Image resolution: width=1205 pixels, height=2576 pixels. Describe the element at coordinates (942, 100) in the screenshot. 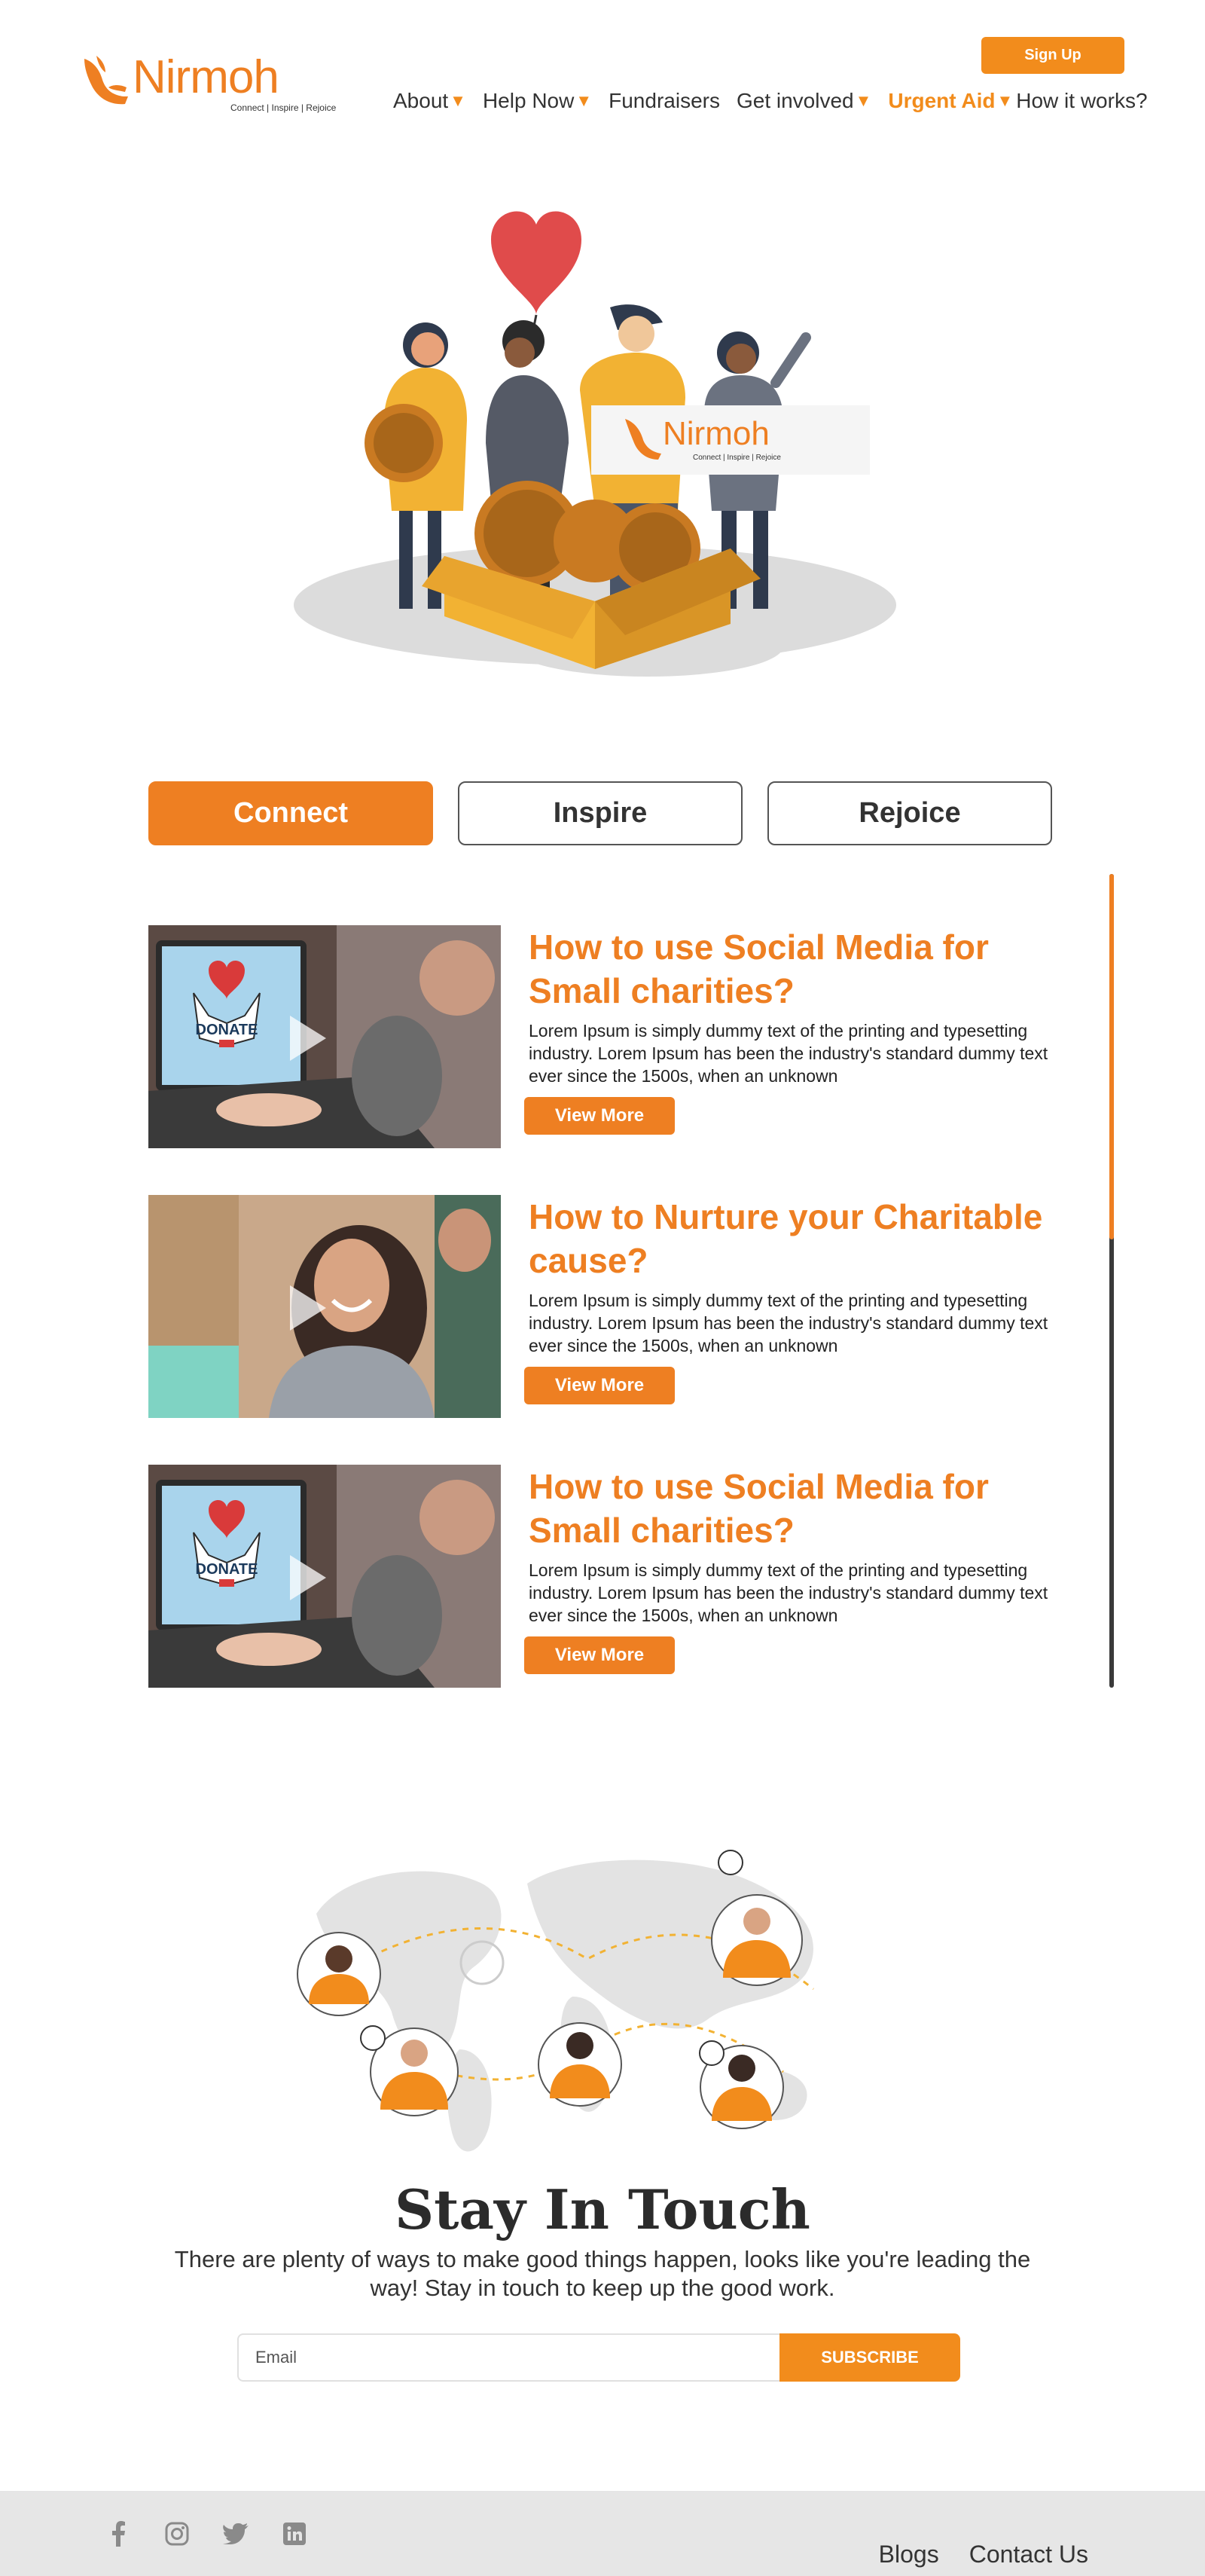

I see `nav-item-label: Urgent Aid` at that location.